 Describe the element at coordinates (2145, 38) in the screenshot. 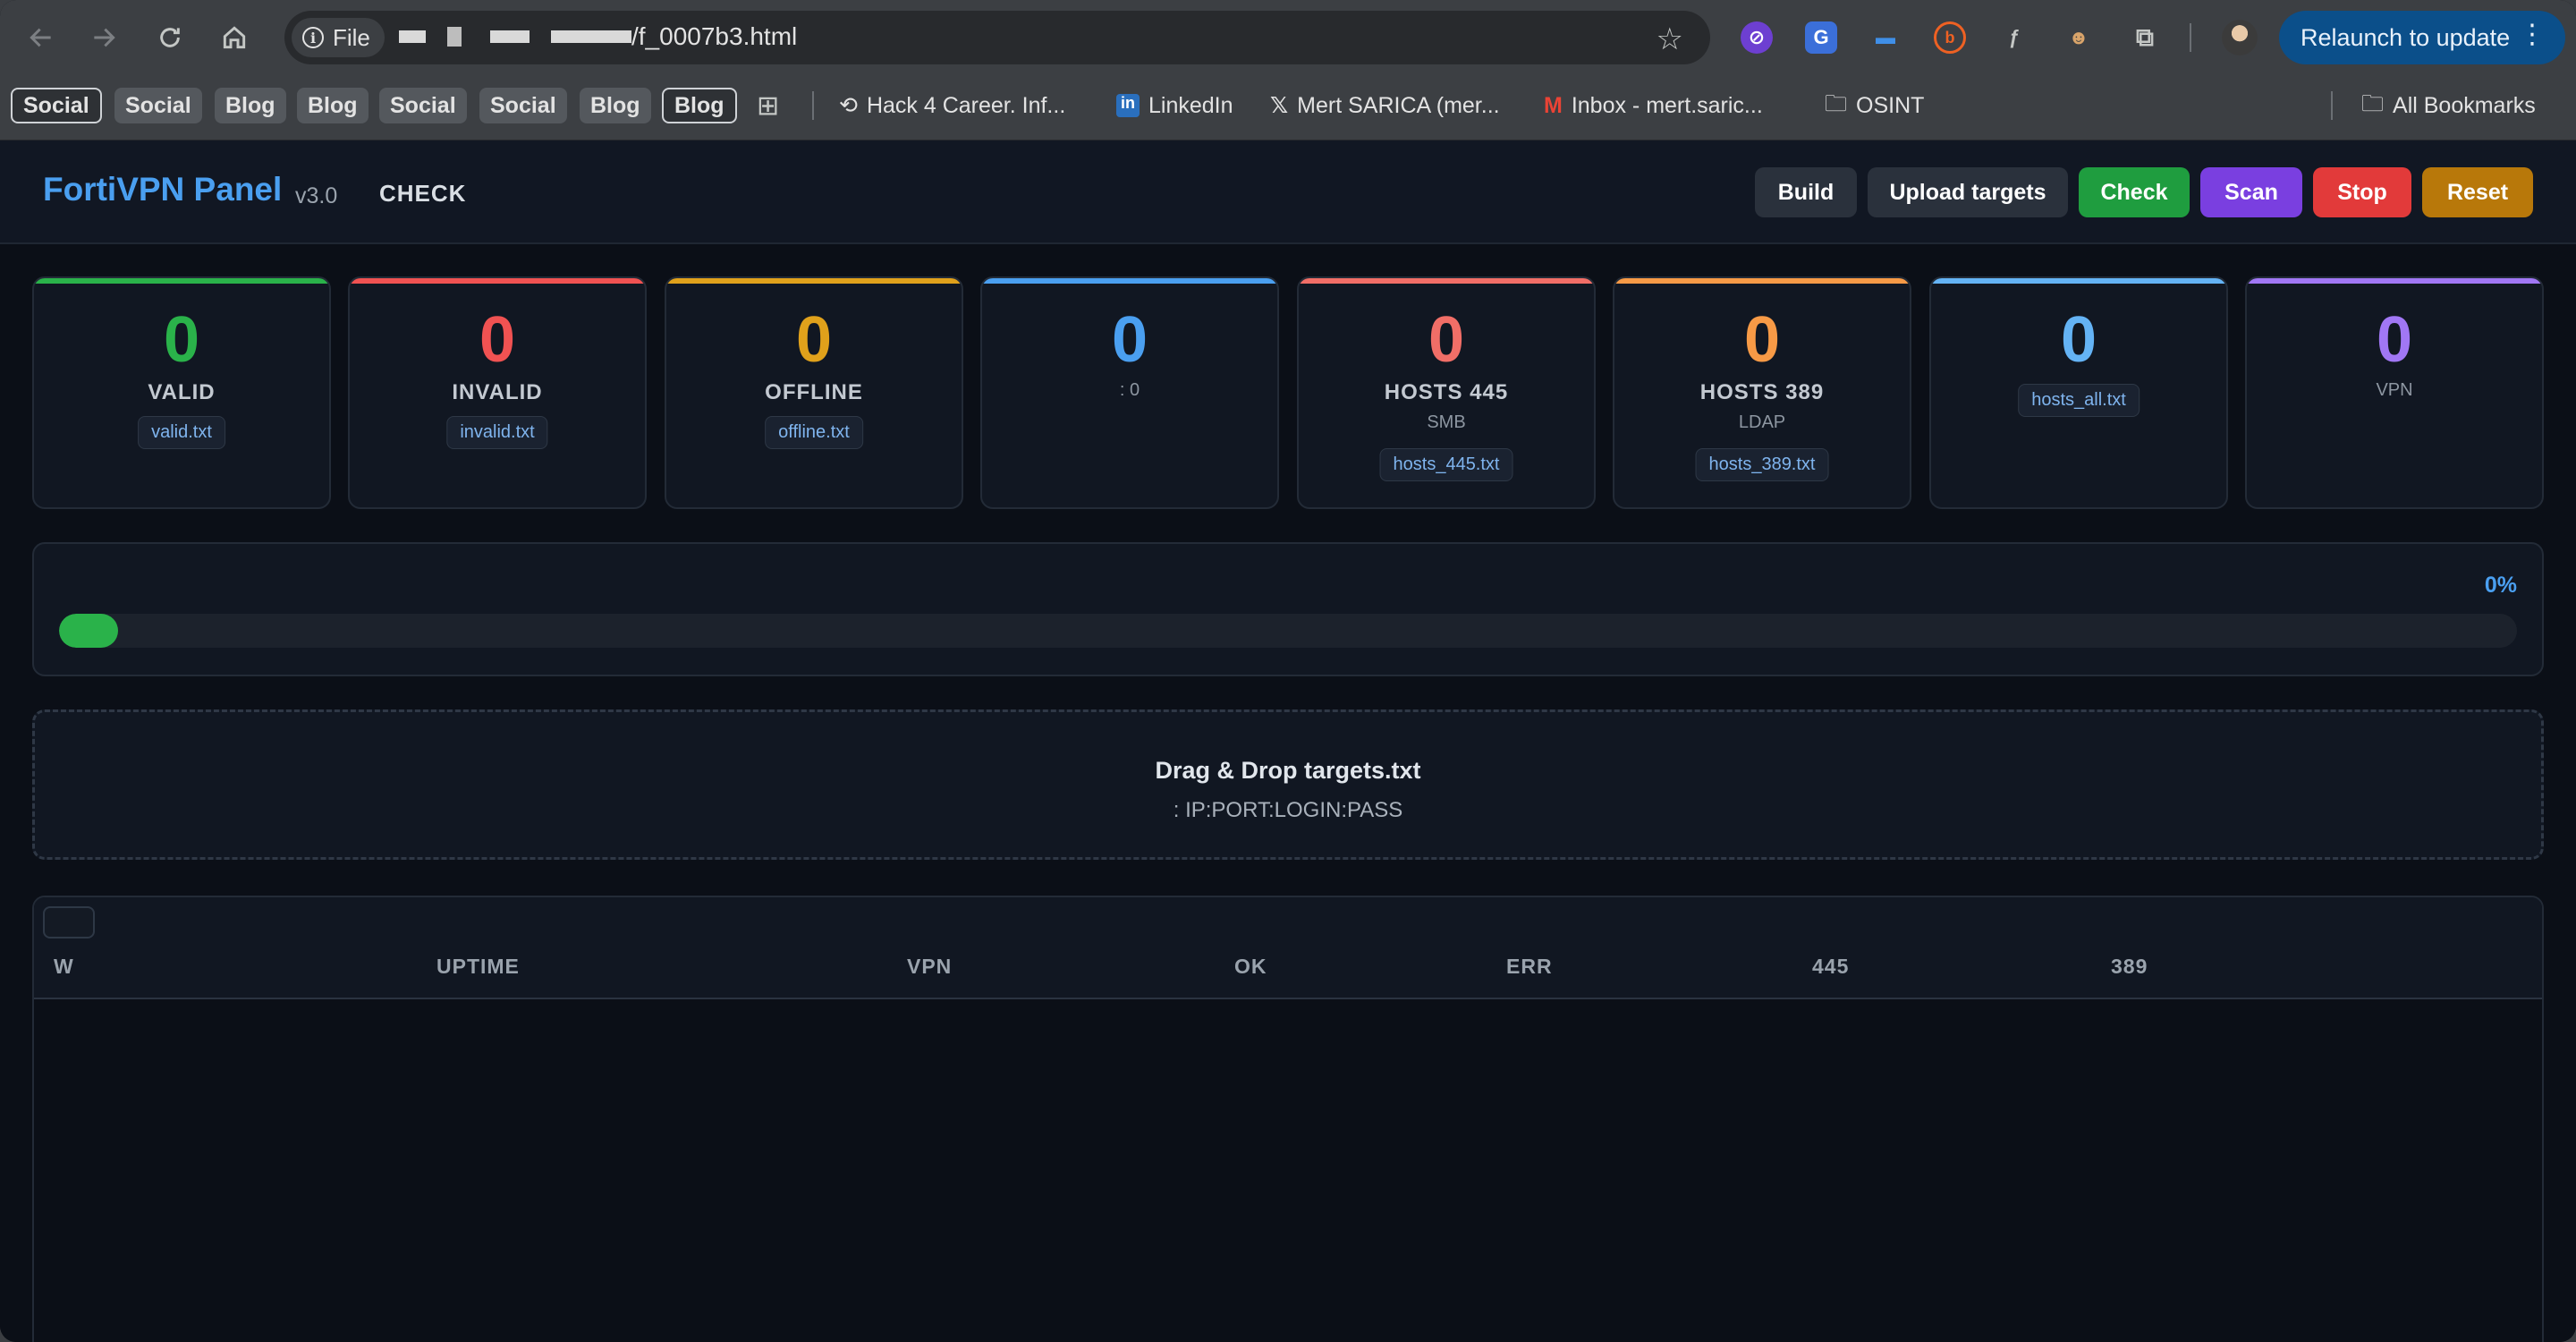

I see `puzzle-icon: ⧉` at that location.